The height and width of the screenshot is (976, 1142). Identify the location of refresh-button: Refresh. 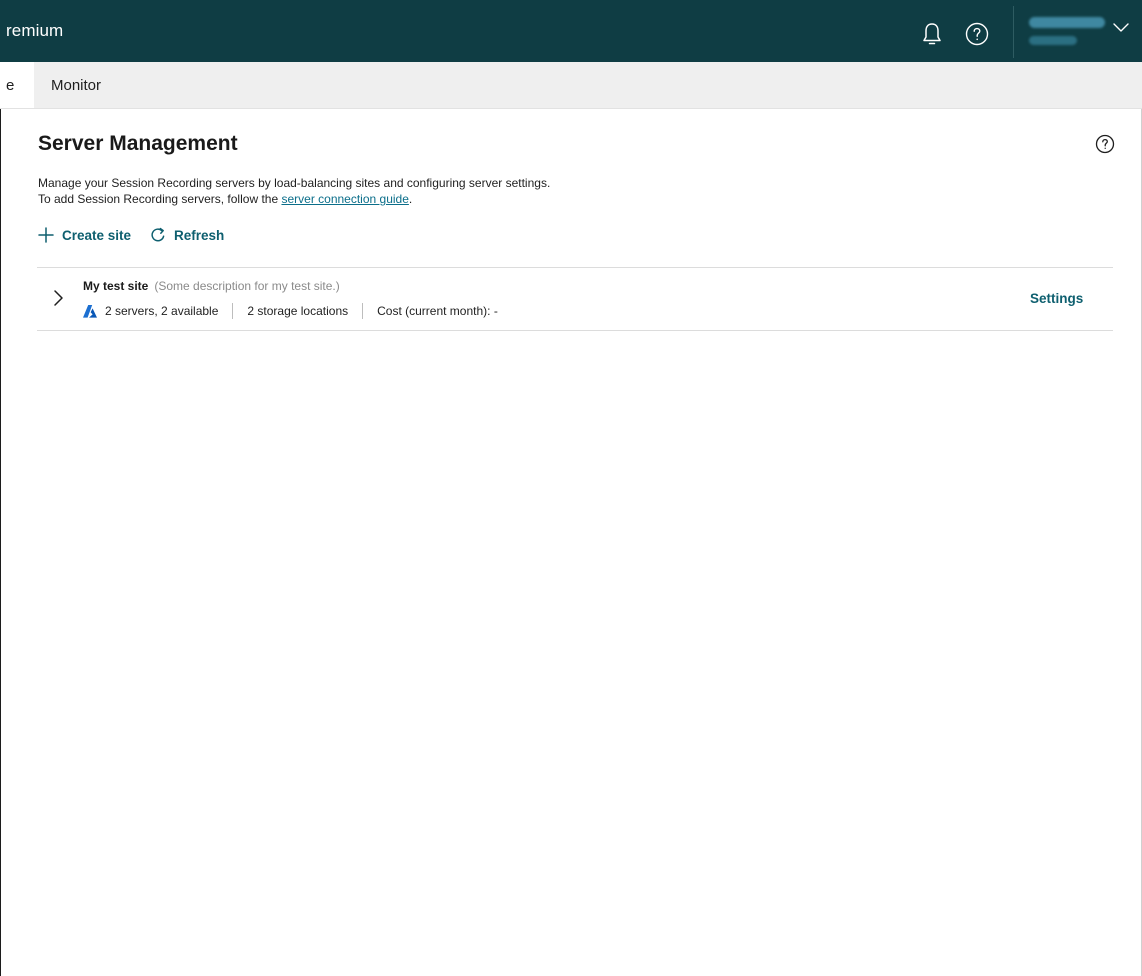
(187, 235).